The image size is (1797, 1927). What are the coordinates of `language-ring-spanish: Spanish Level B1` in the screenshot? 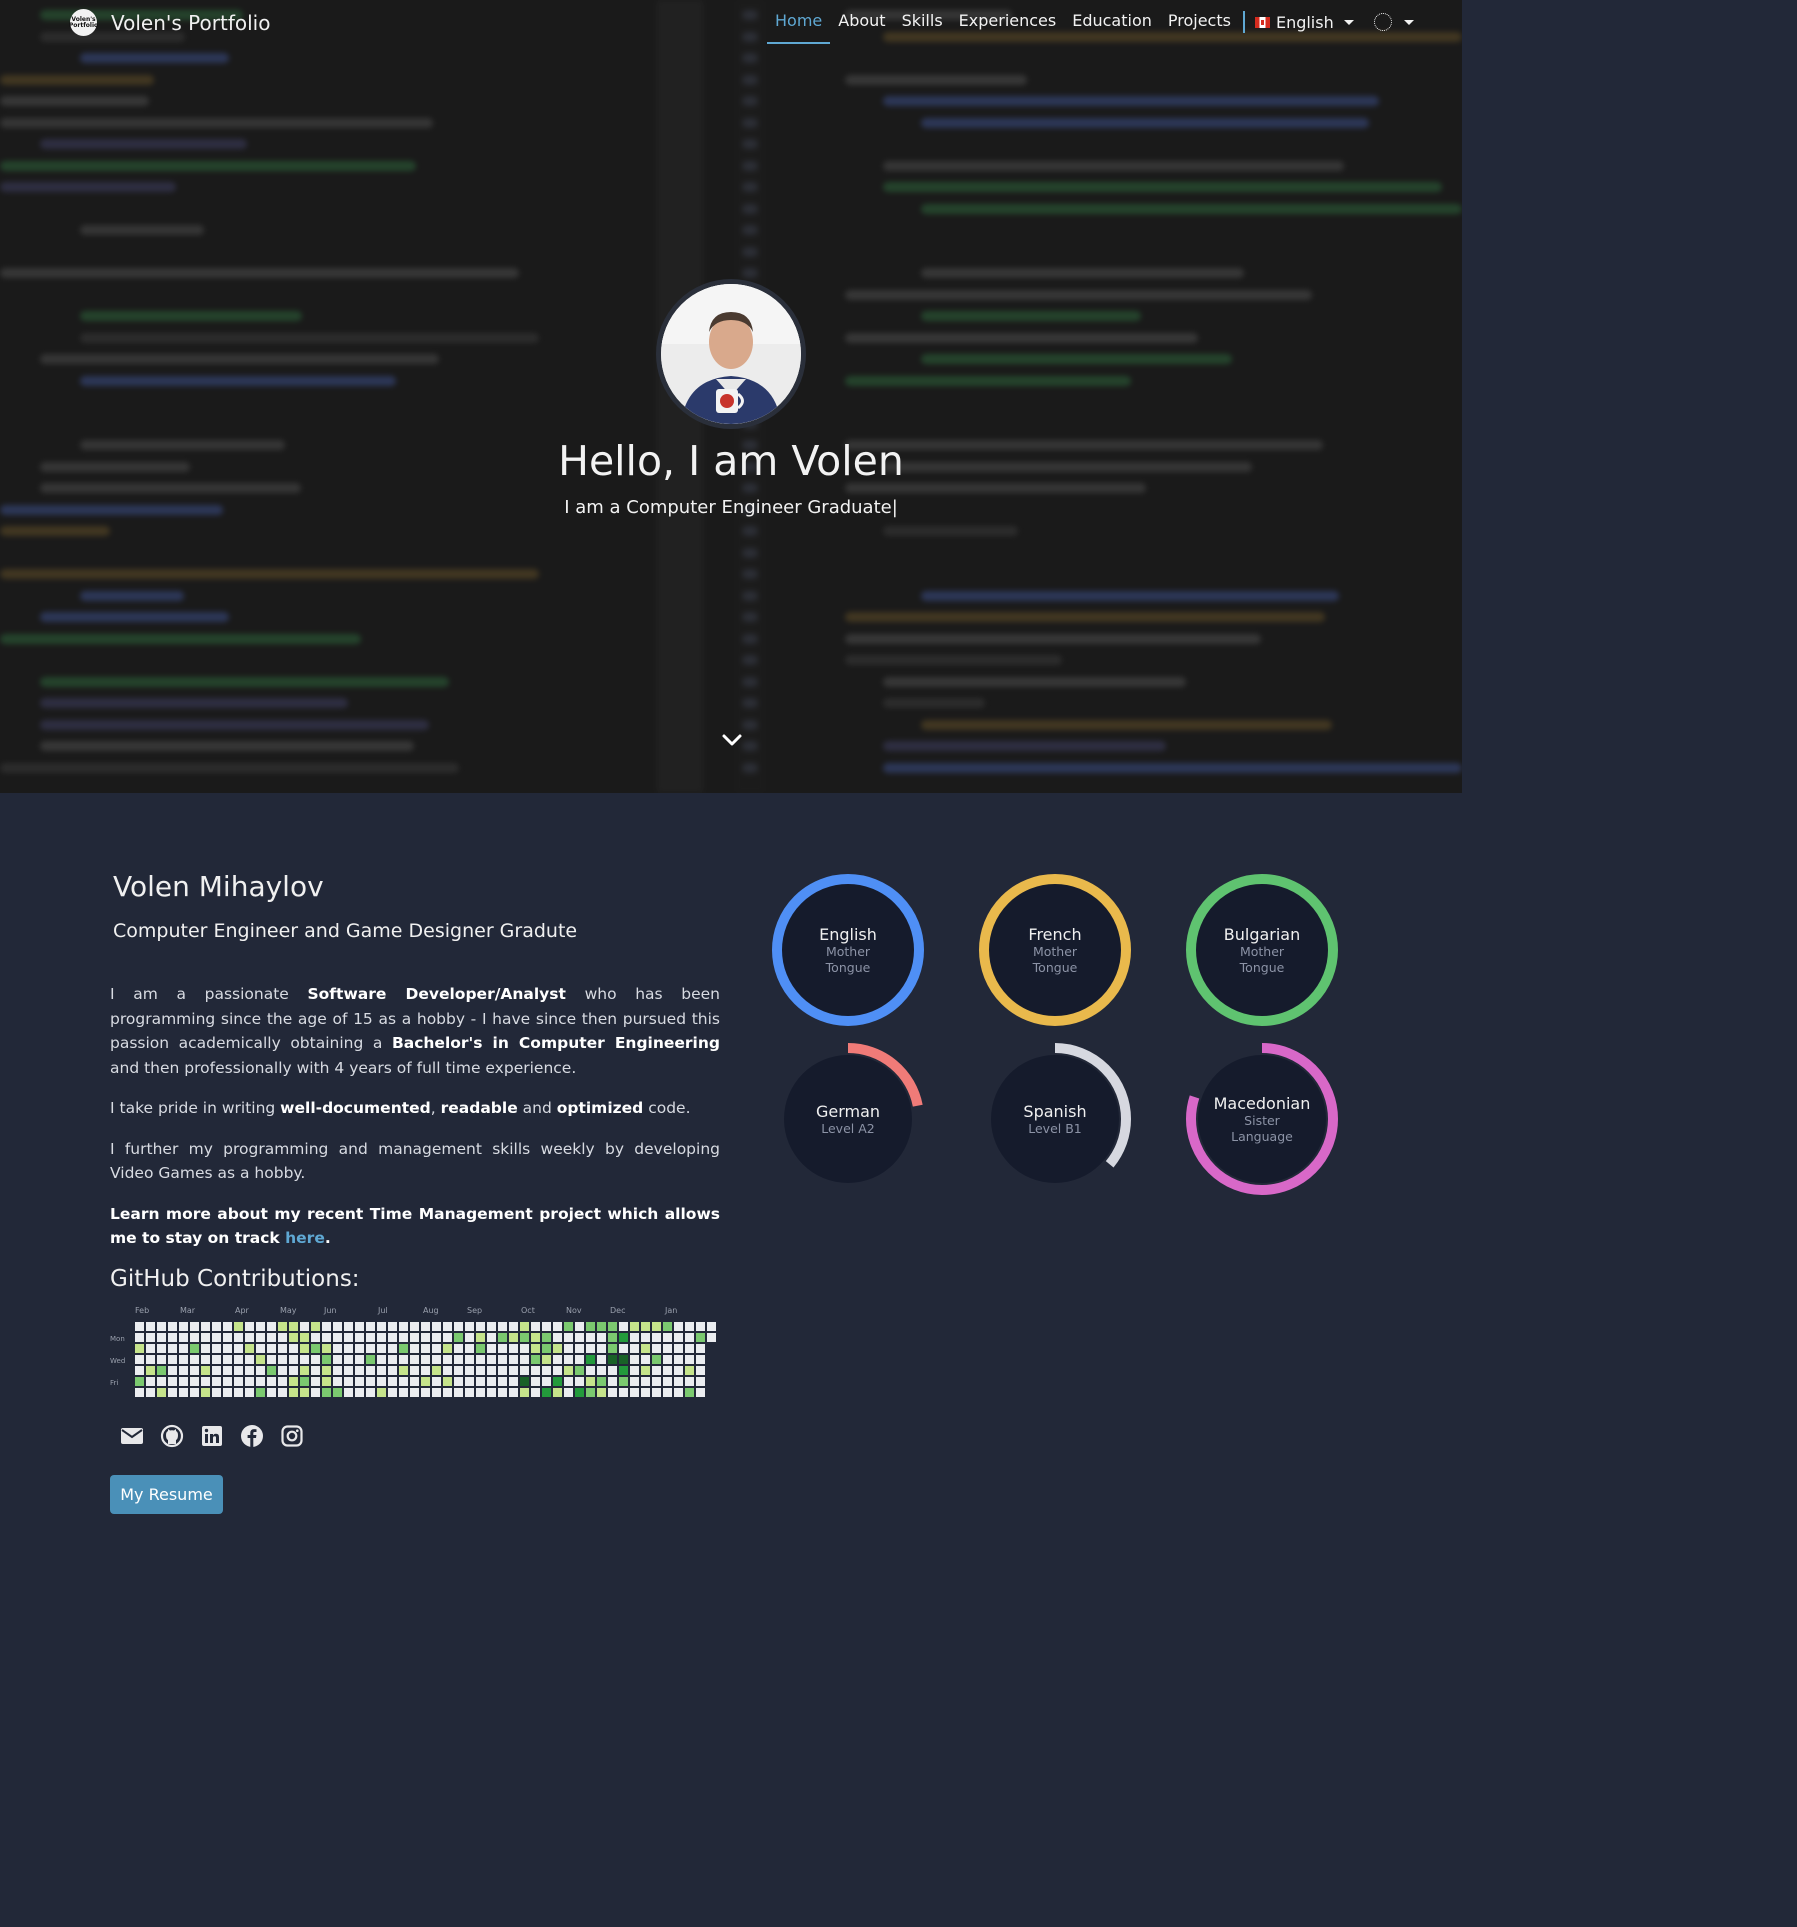 It's located at (1055, 1119).